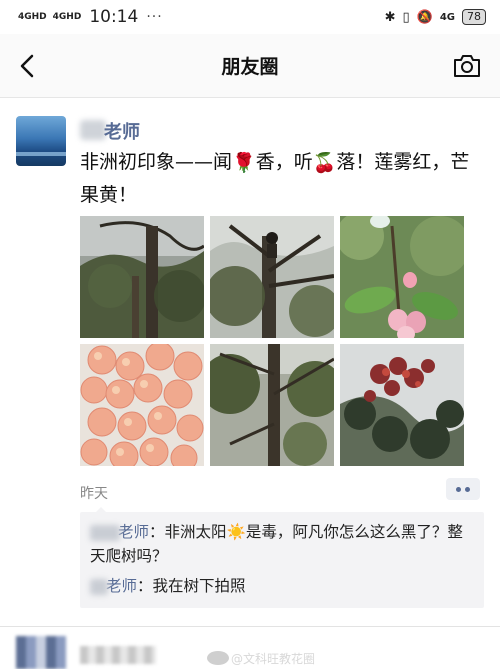 This screenshot has width=500, height=669. I want to click on sun-icon: ☀️, so click(236, 532).